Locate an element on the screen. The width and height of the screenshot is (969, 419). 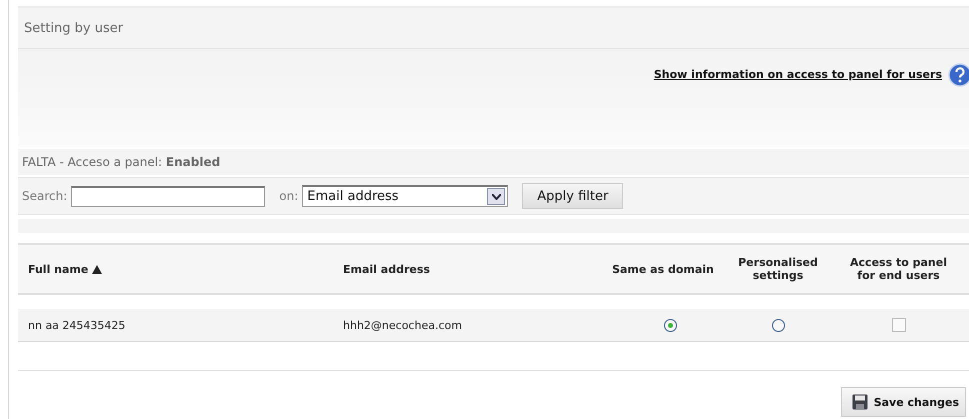
on-label: on: is located at coordinates (288, 196).